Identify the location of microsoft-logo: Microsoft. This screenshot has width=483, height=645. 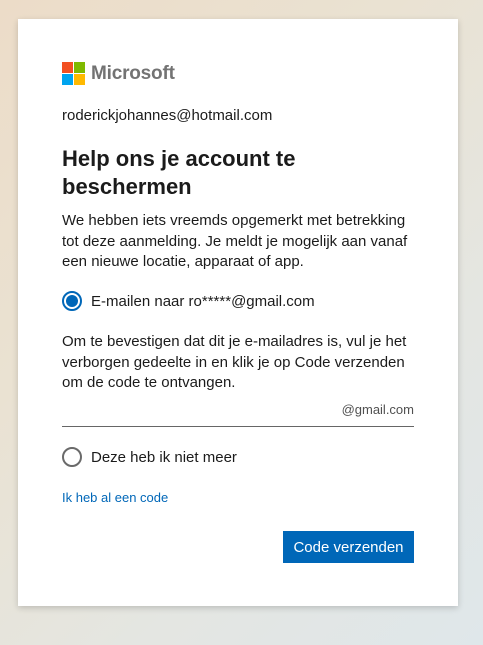
(118, 73).